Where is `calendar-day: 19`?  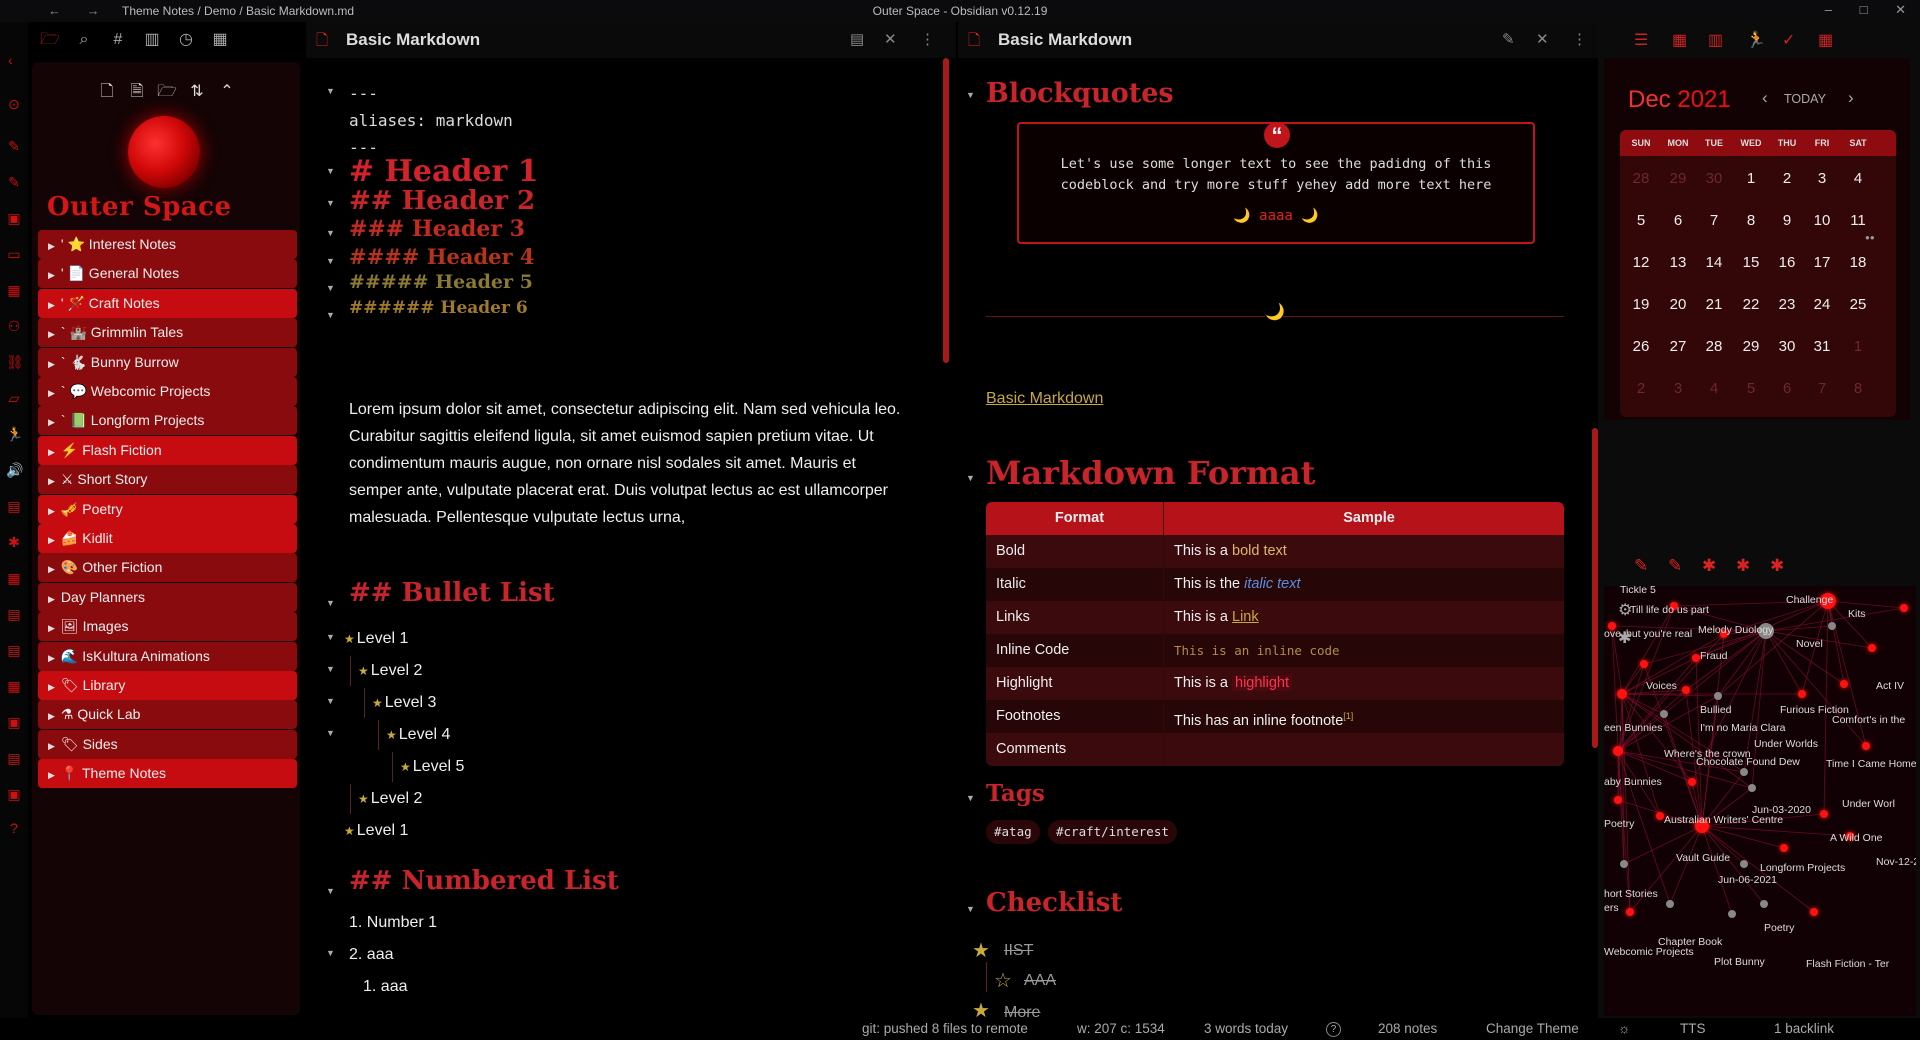 calendar-day: 19 is located at coordinates (1641, 304).